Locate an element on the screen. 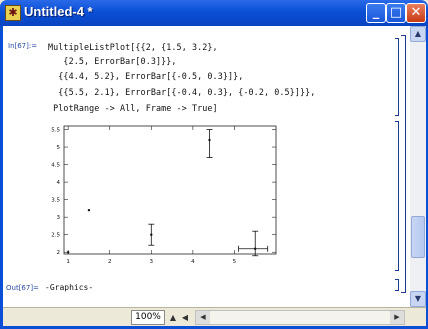 Image resolution: width=428 pixels, height=329 pixels. scroll-up-button: ▲ is located at coordinates (418, 34).